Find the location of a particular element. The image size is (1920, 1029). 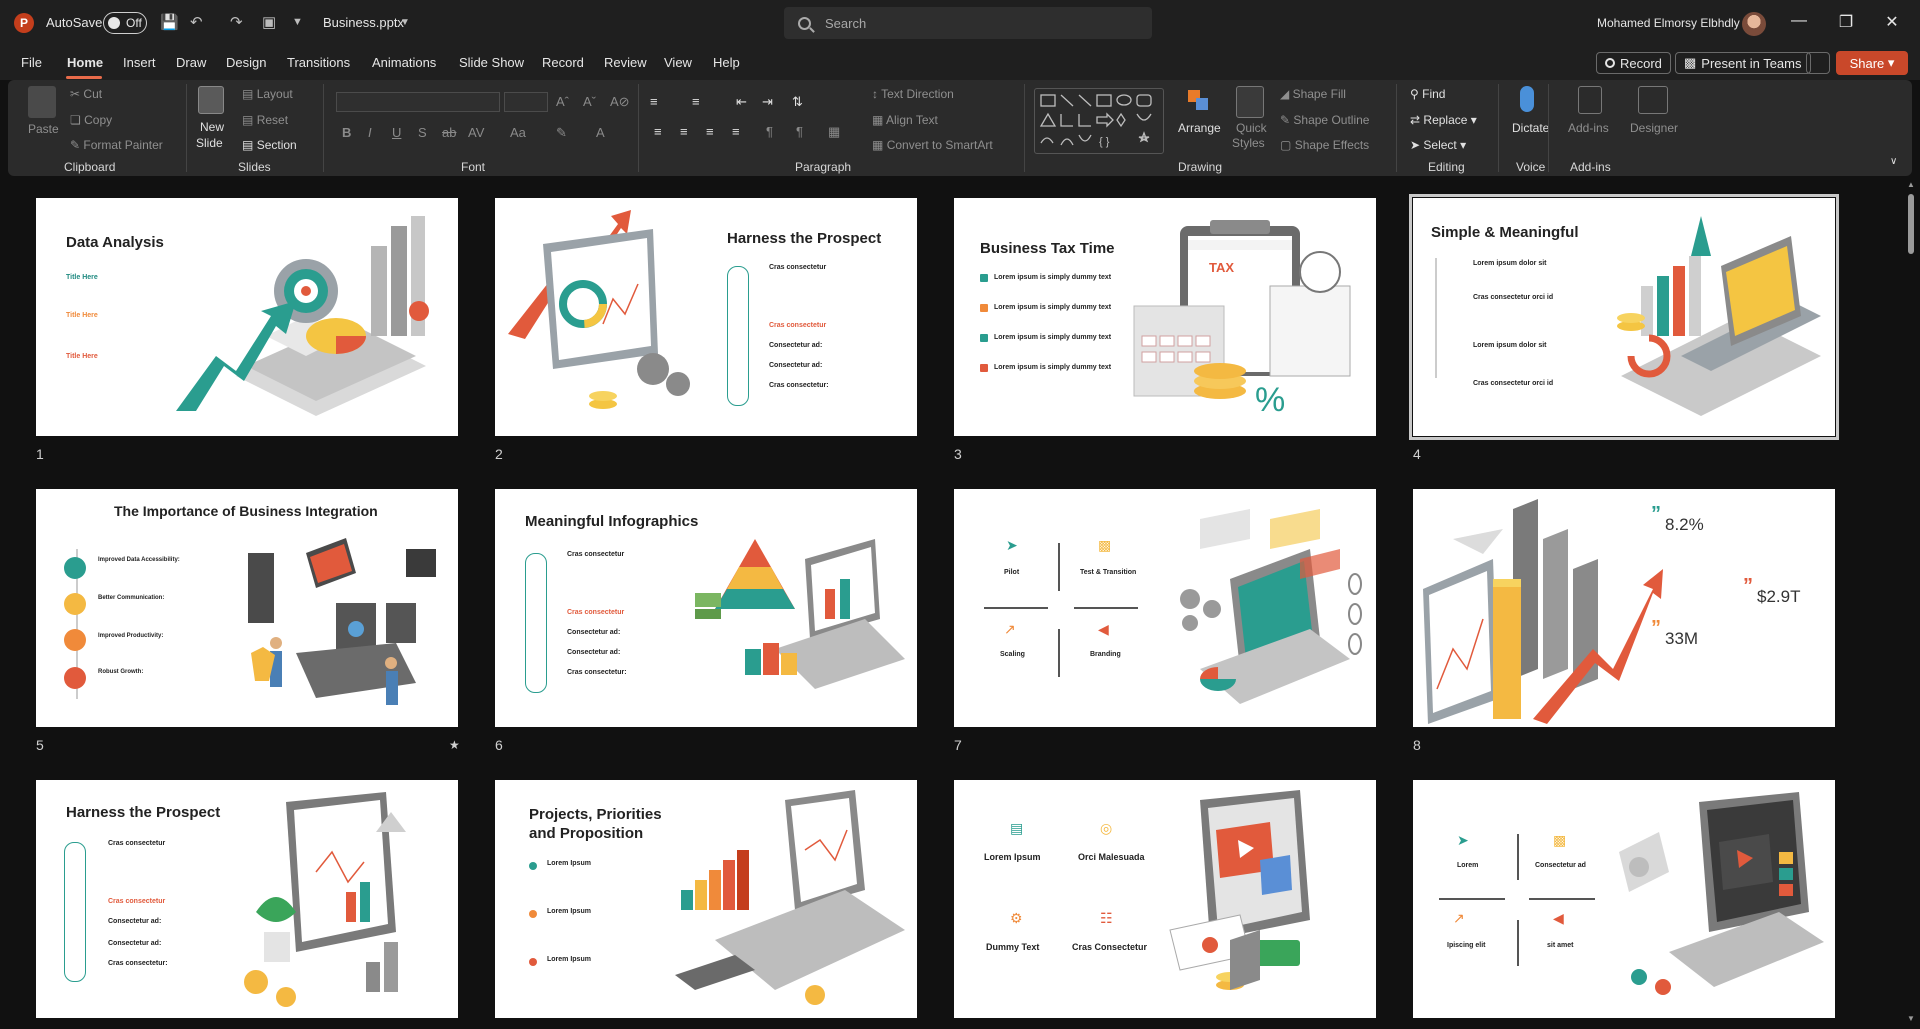

search-bar: Search is located at coordinates (968, 23).